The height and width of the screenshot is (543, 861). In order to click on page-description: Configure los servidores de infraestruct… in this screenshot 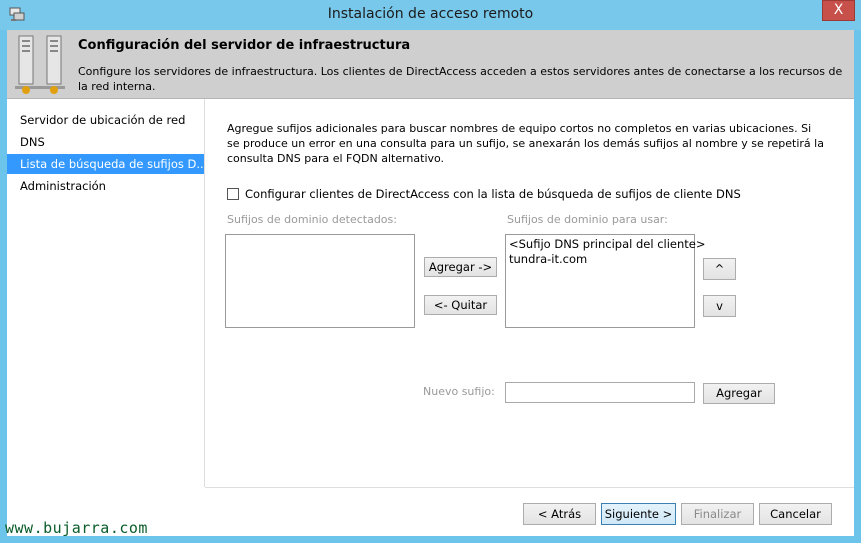, I will do `click(460, 79)`.